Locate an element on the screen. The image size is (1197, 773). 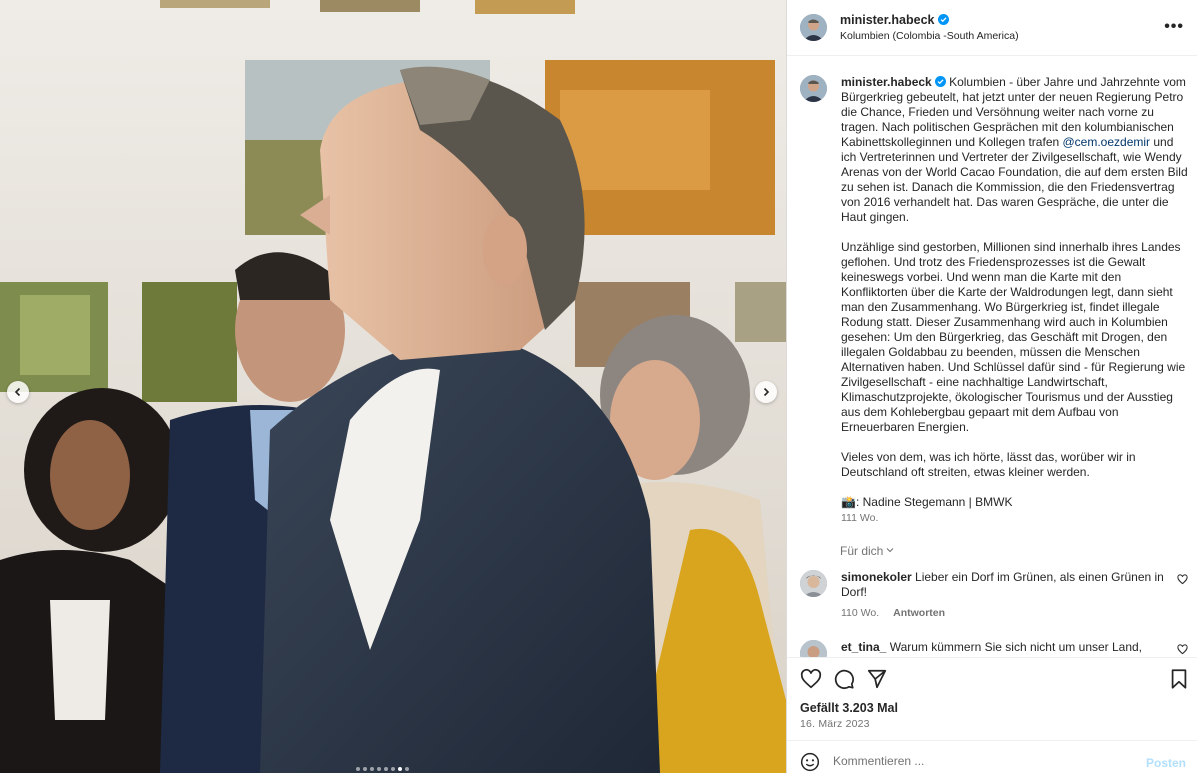
post-actions-bar is located at coordinates (992, 677).